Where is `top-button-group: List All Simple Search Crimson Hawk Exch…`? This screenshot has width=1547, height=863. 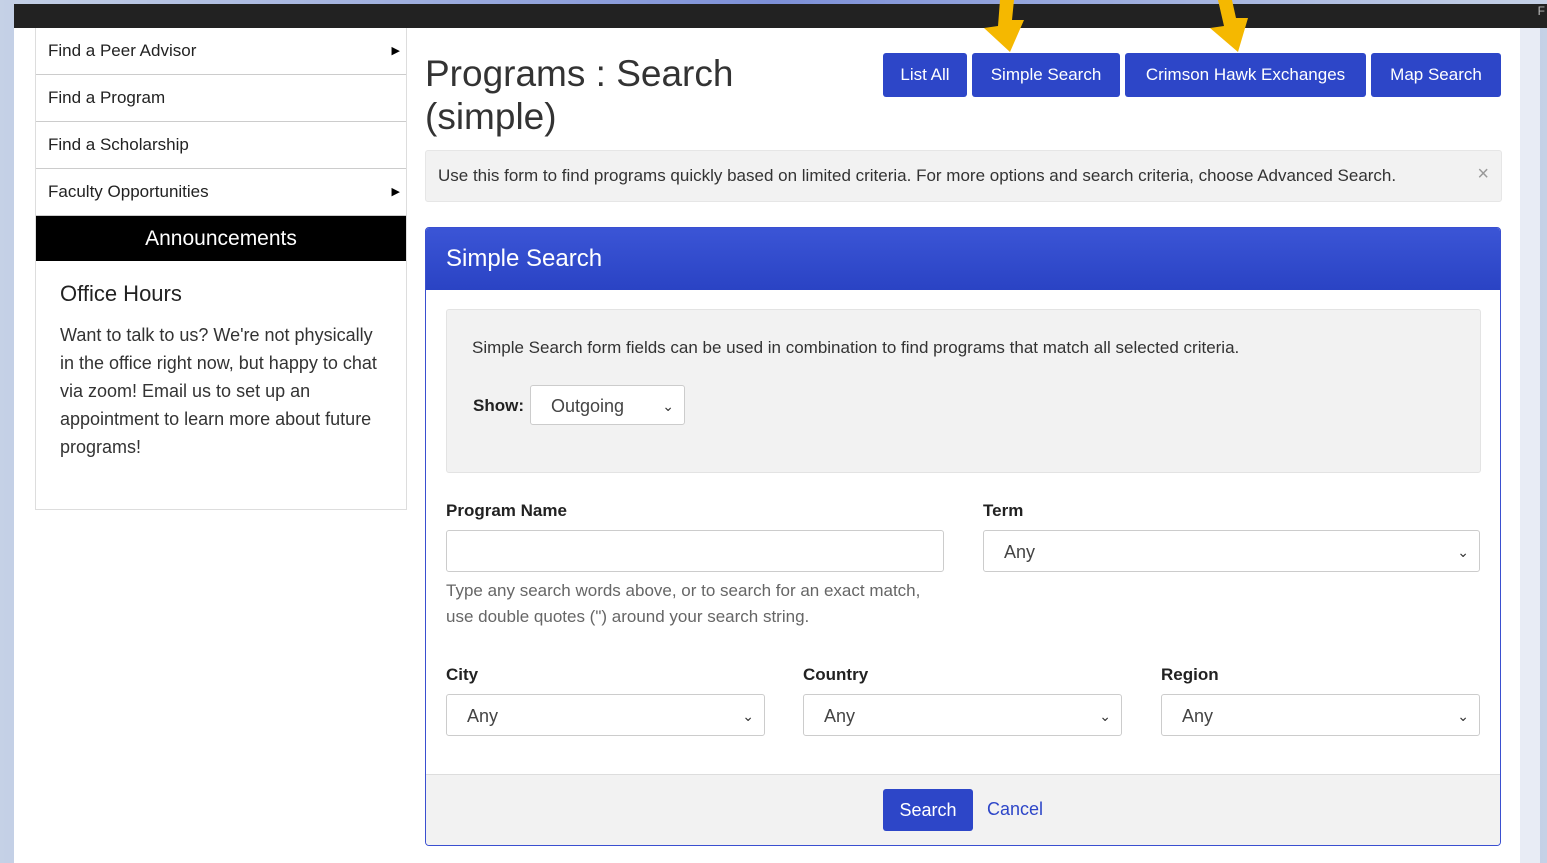
top-button-group: List All Simple Search Crimson Hawk Exch… is located at coordinates (1192, 75).